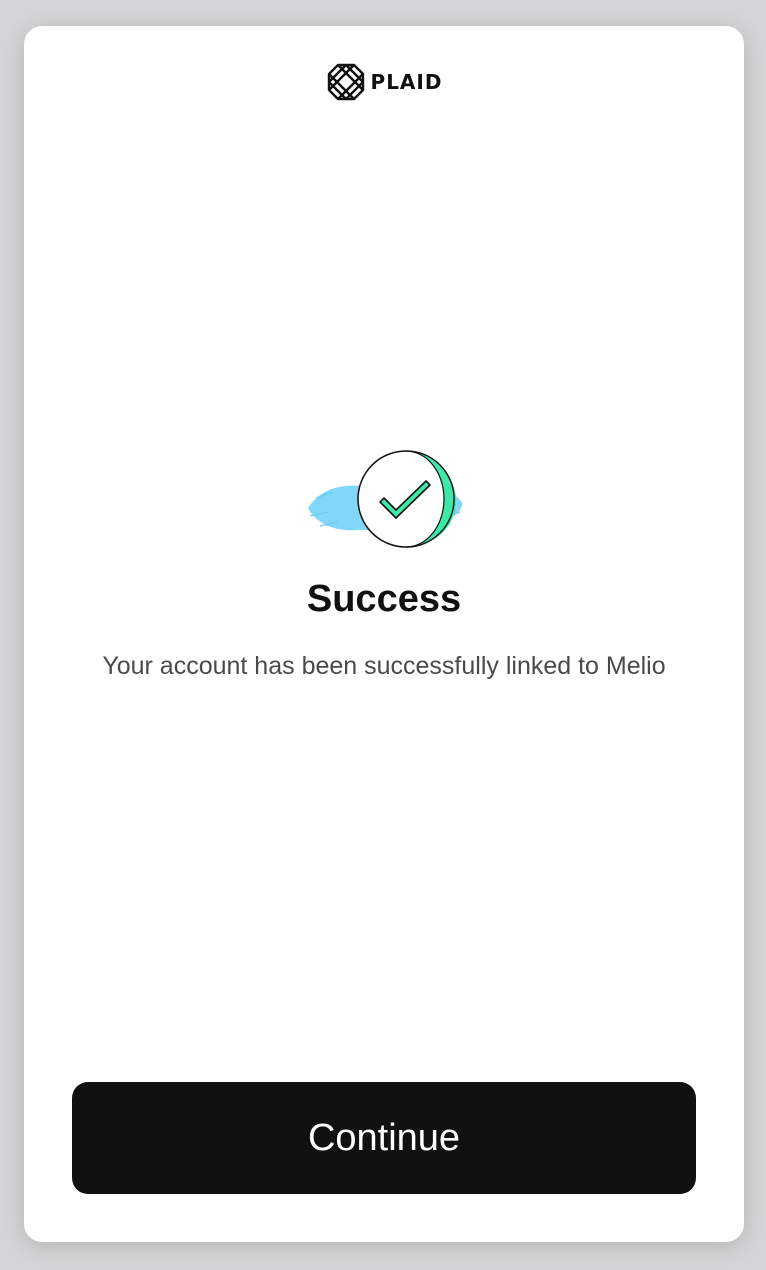 The height and width of the screenshot is (1270, 766). What do you see at coordinates (384, 599) in the screenshot?
I see `success-title: Success` at bounding box center [384, 599].